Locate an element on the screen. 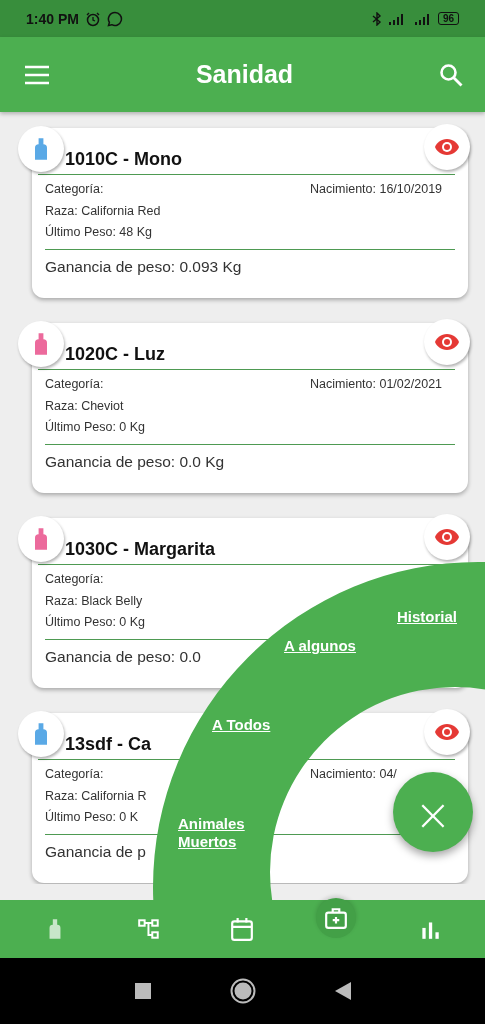 The image size is (485, 1024). animal-name: 1020C - Luz is located at coordinates (115, 354).